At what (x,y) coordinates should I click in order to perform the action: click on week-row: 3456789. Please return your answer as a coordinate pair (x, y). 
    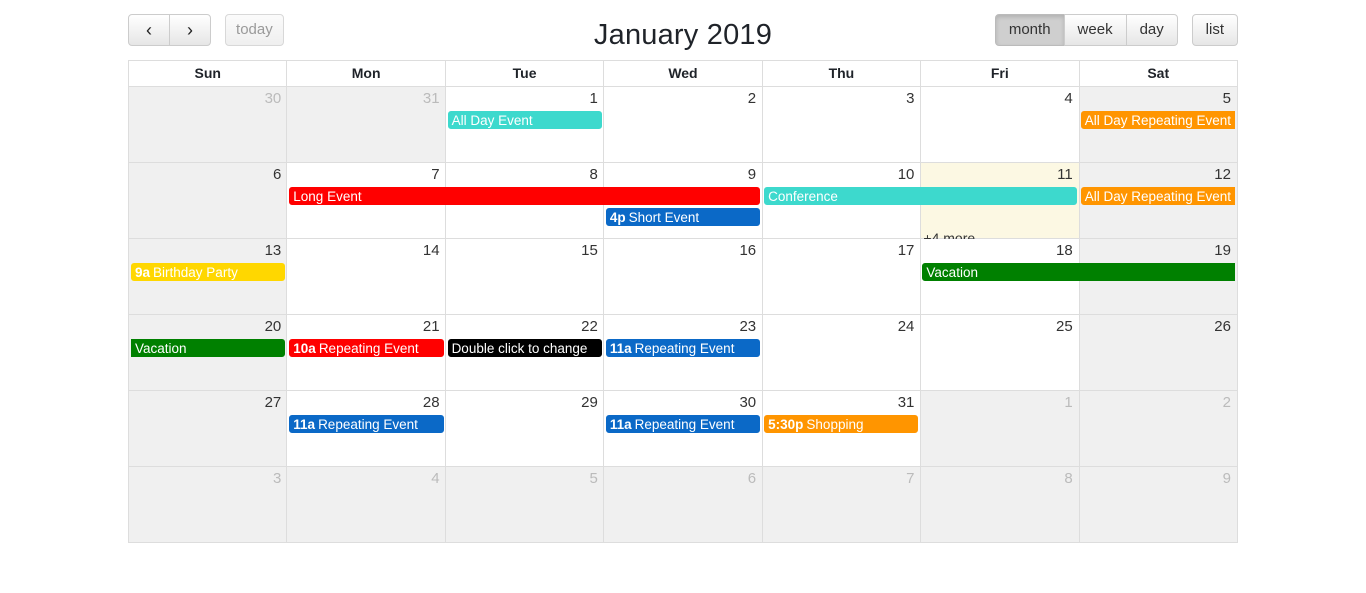
    Looking at the image, I should click on (683, 504).